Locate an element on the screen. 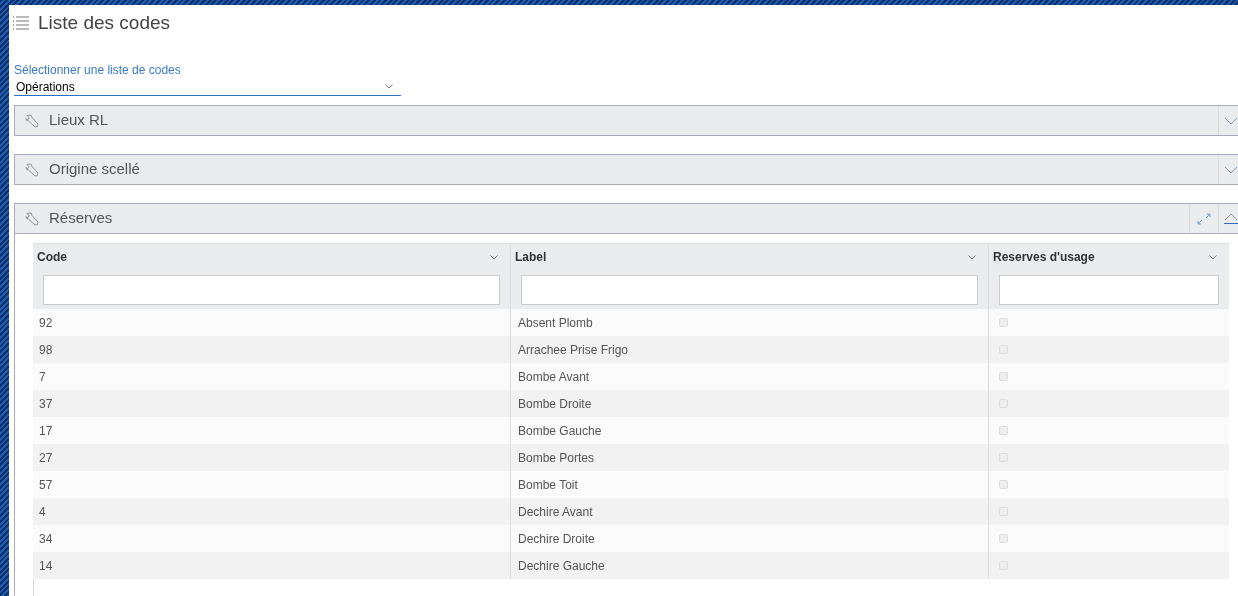 The width and height of the screenshot is (1238, 596). panel-title: Réserves is located at coordinates (81, 218).